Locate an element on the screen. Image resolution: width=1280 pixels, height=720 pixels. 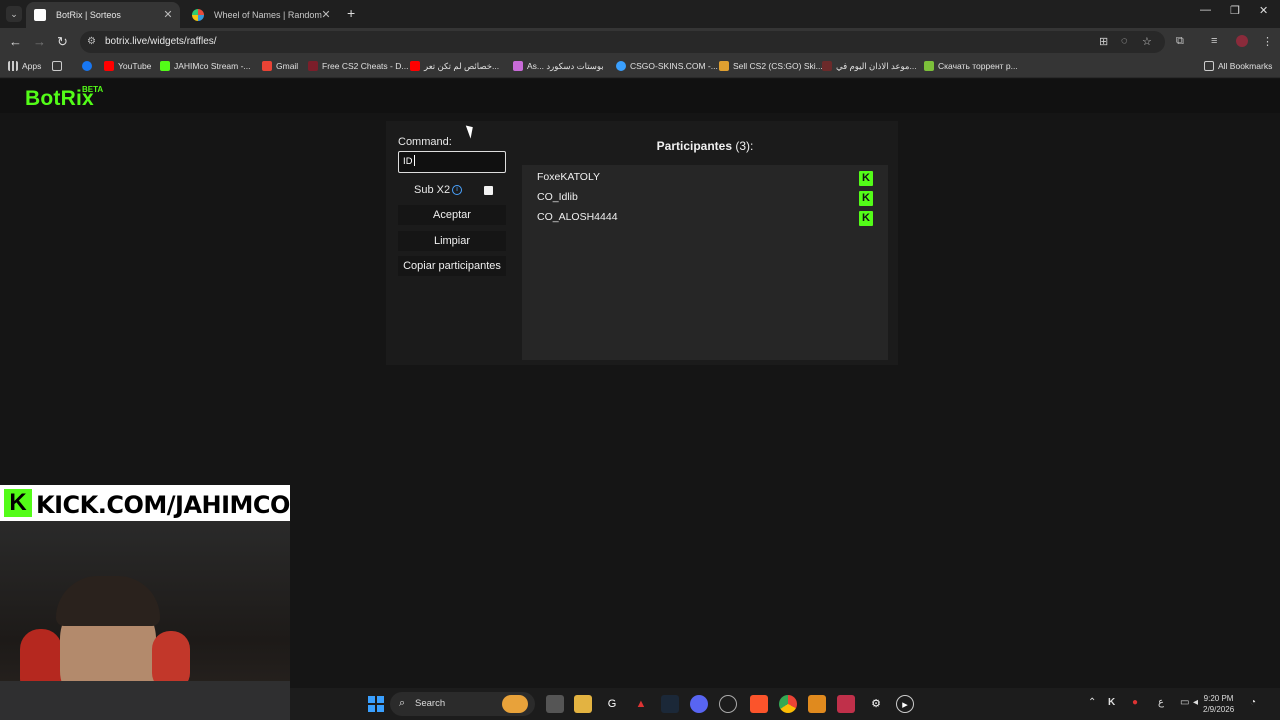
taskbar-clock: 9:20 PM 2/9/2026 is located at coordinates (1218, 704).